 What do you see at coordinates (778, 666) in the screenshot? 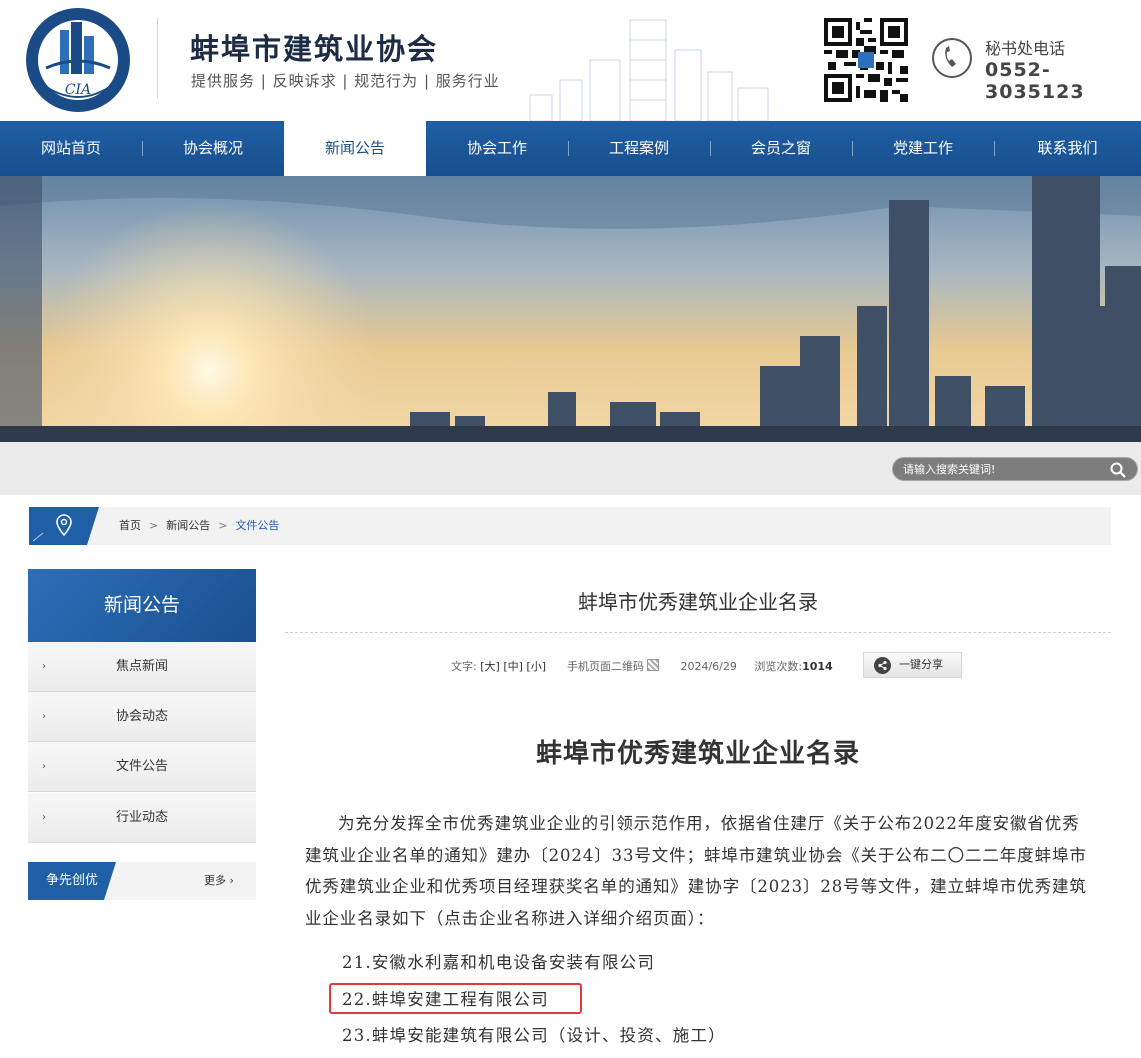
I see `views-label: 浏览次数:` at bounding box center [778, 666].